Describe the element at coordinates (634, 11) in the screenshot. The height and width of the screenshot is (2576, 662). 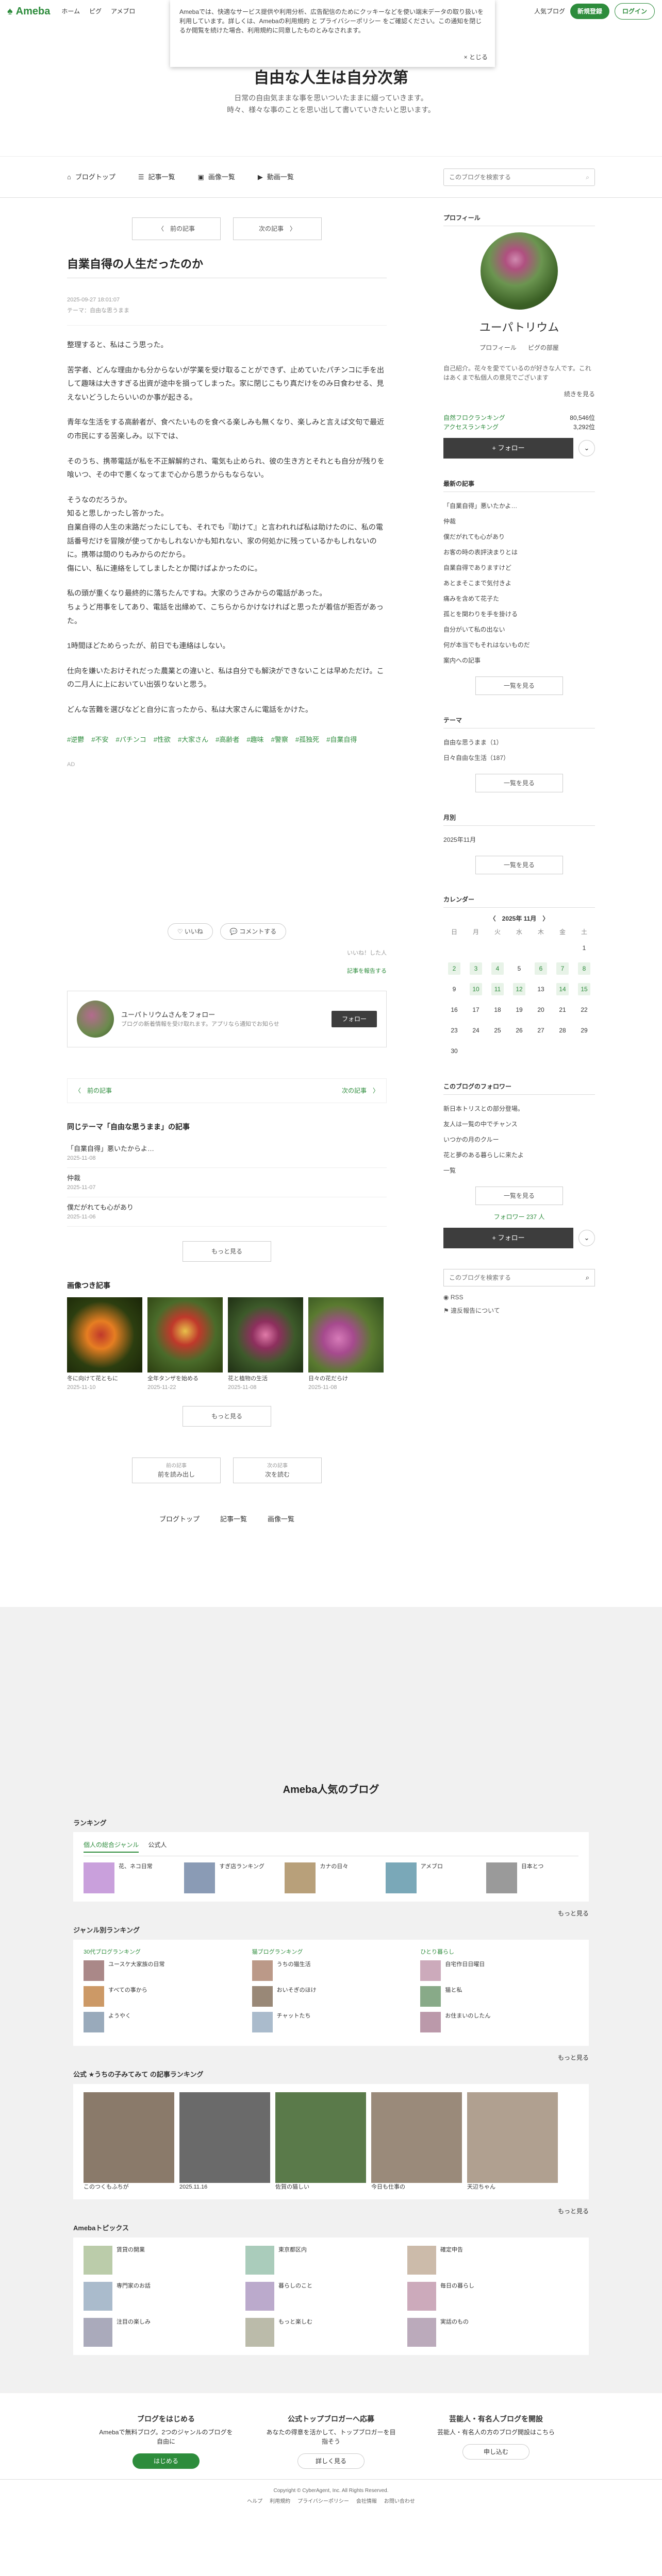
I see `login-button: ログイン` at that location.